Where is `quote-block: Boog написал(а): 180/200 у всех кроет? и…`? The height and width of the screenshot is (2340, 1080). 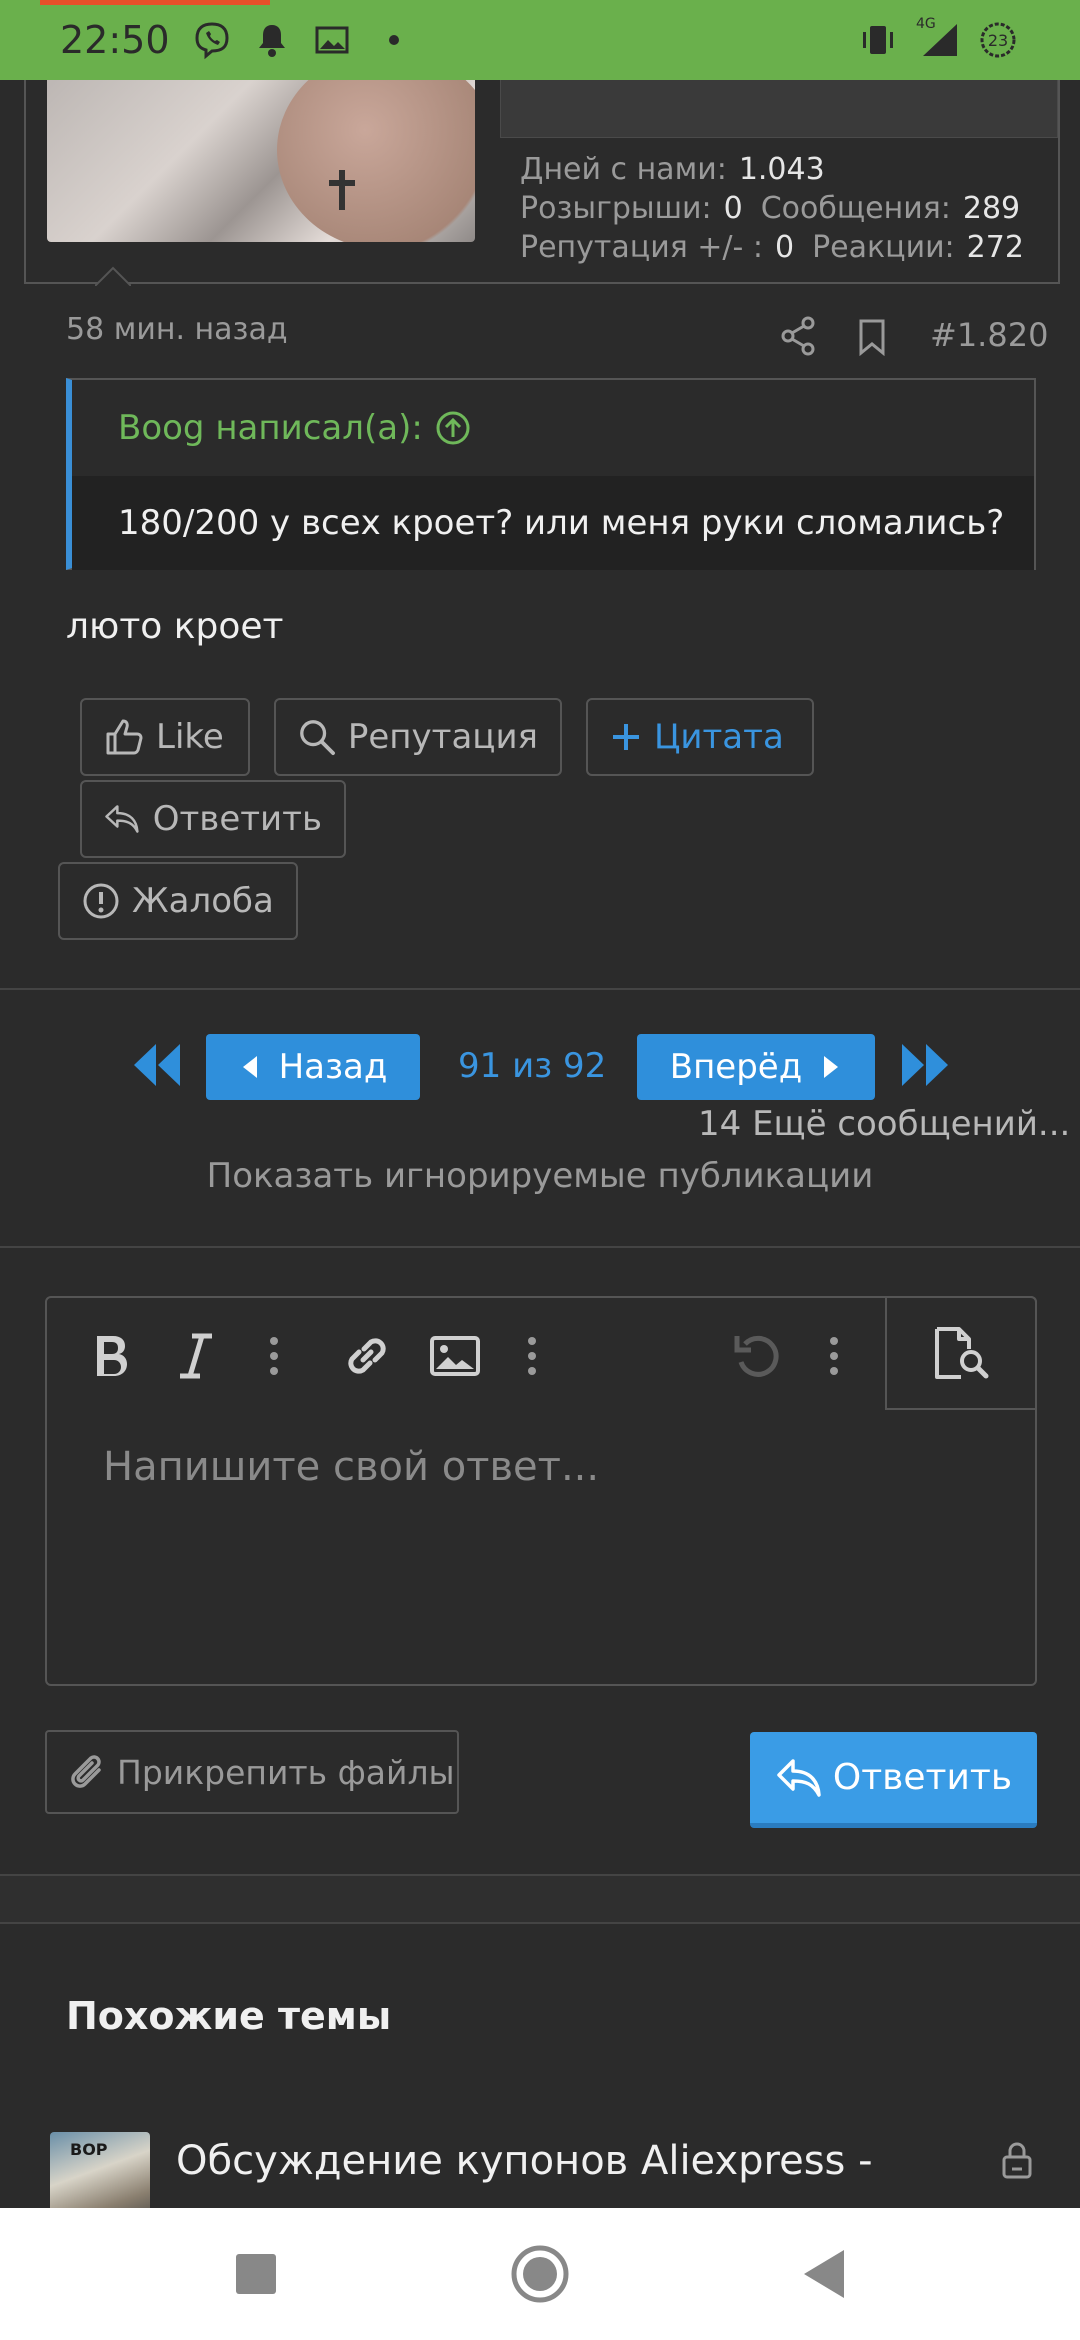
quote-block: Boog написал(а): 180/200 у всех кроет? и… is located at coordinates (551, 474).